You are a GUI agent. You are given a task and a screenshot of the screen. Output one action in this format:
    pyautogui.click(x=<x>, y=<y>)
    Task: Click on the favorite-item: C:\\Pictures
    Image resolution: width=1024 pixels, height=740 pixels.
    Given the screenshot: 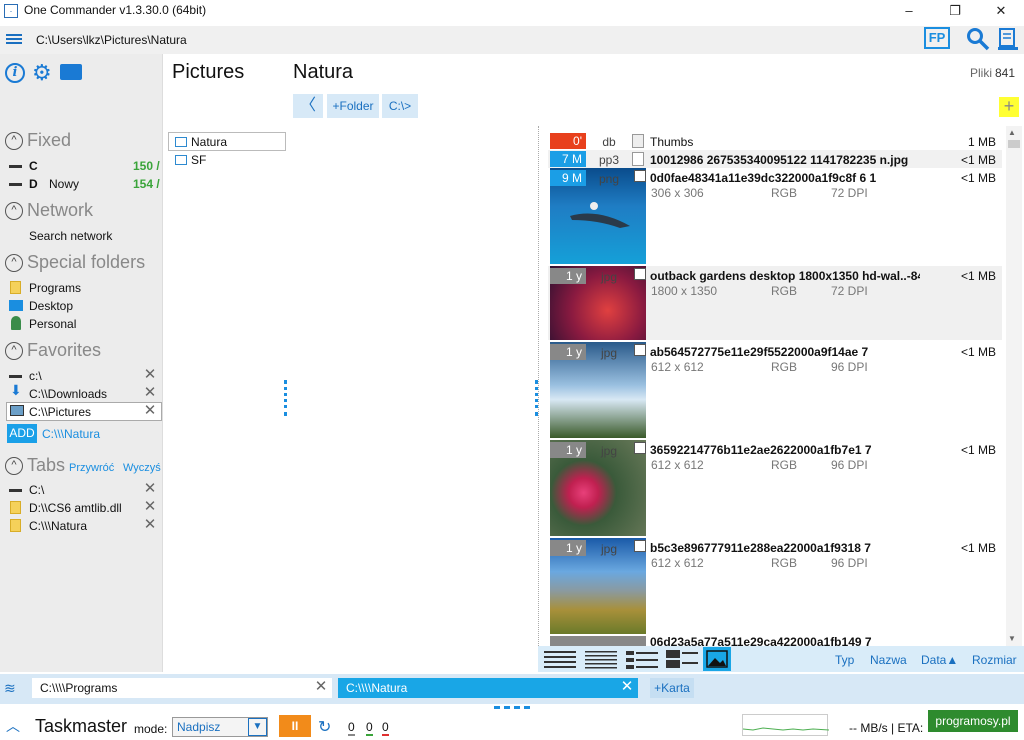 What is the action you would take?
    pyautogui.click(x=60, y=412)
    